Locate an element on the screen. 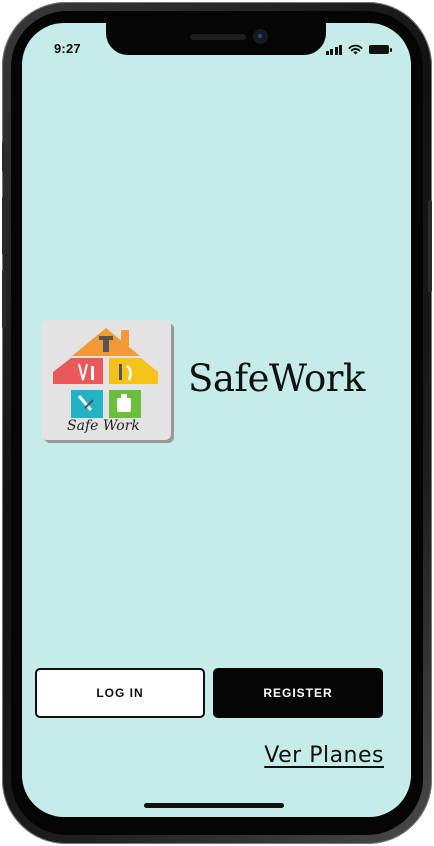 The height and width of the screenshot is (846, 434). status-time: 9:27 is located at coordinates (67, 48).